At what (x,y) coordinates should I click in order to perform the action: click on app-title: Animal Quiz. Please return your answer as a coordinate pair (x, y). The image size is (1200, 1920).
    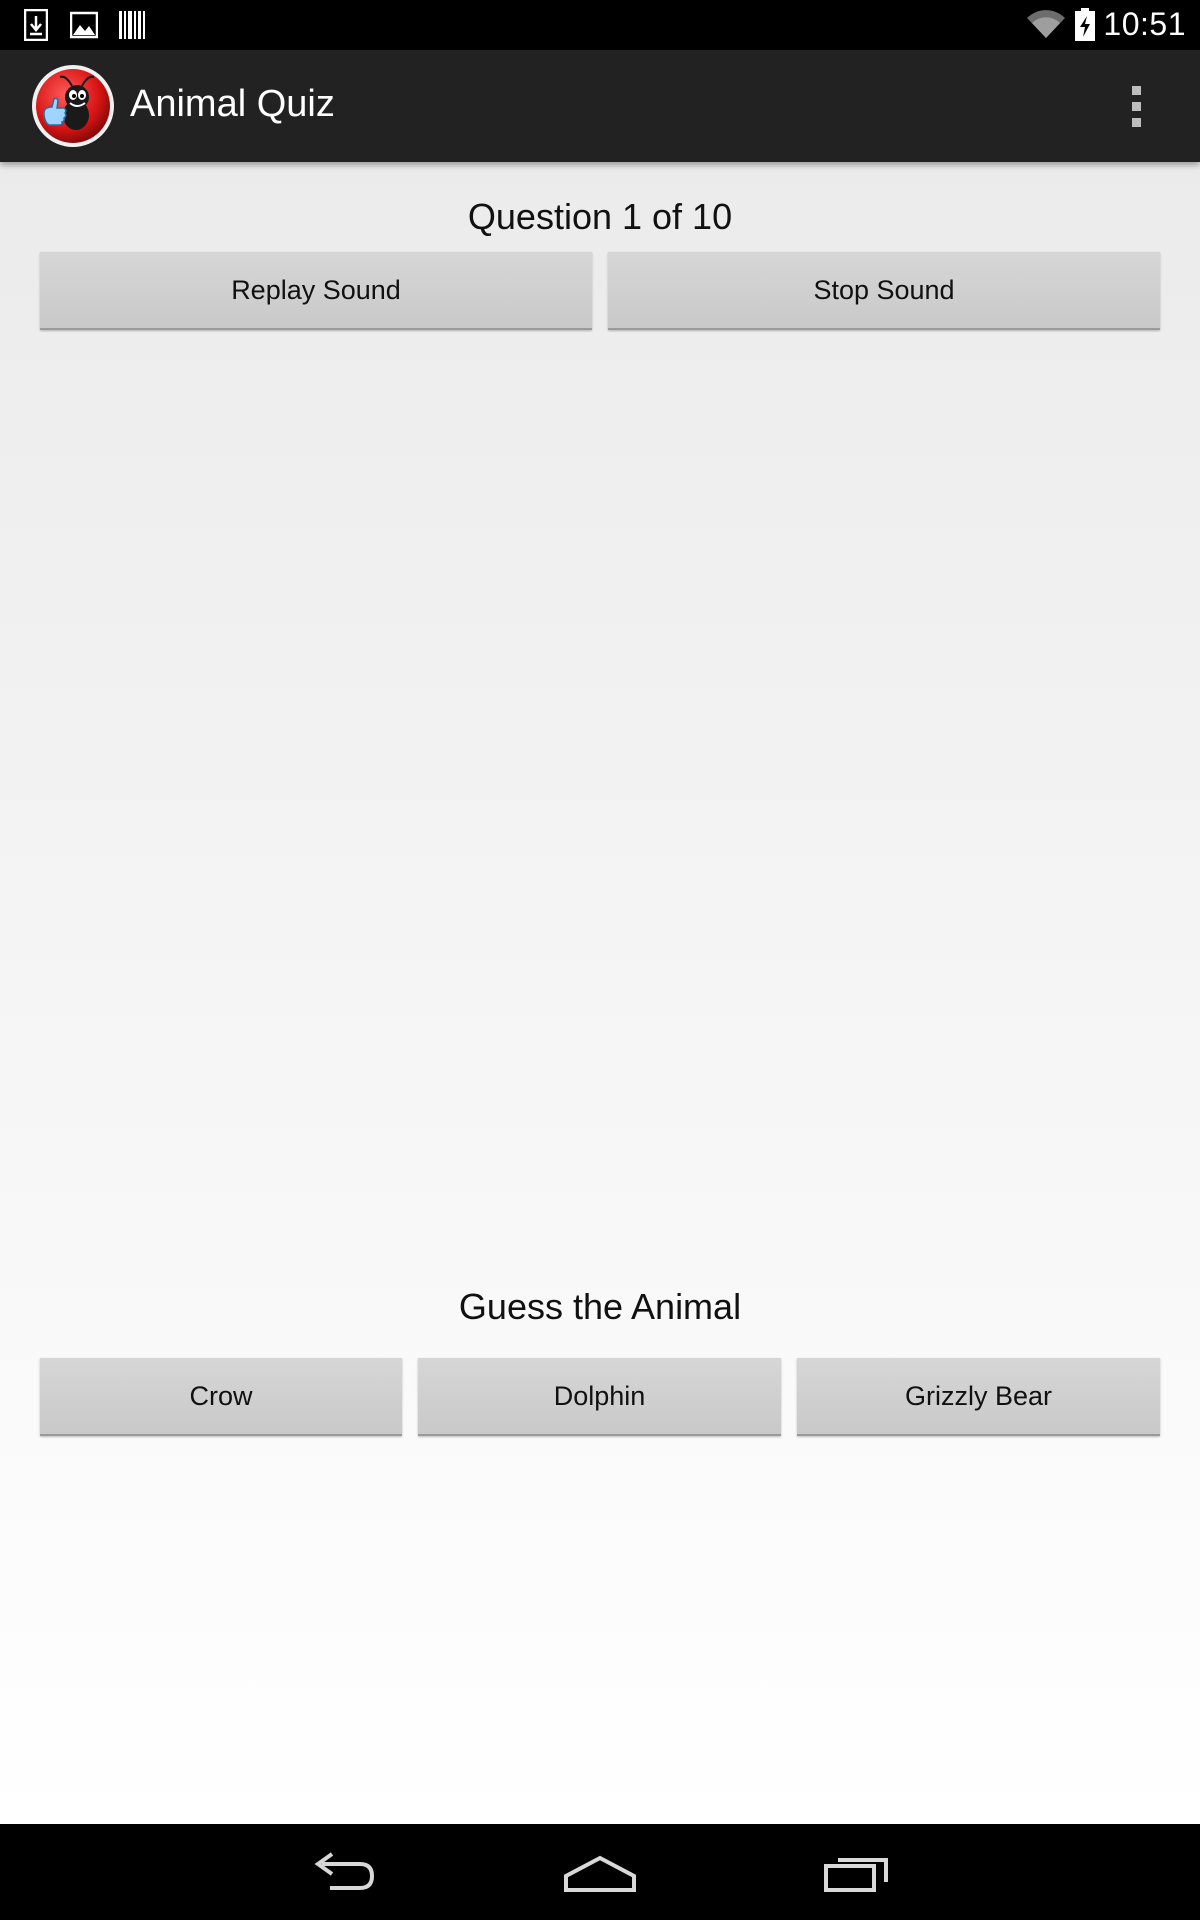
    Looking at the image, I should click on (232, 104).